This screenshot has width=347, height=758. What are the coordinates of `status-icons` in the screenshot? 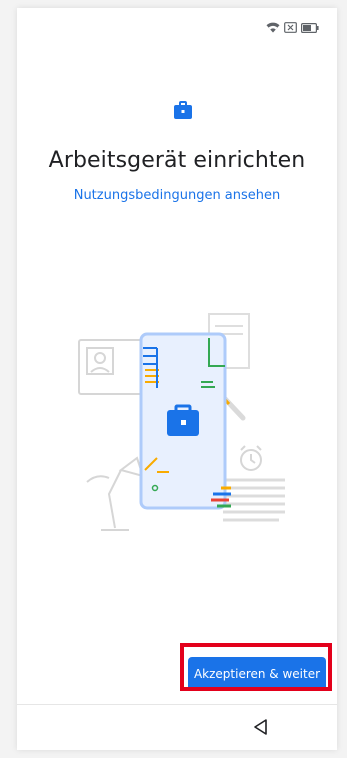 It's located at (292, 27).